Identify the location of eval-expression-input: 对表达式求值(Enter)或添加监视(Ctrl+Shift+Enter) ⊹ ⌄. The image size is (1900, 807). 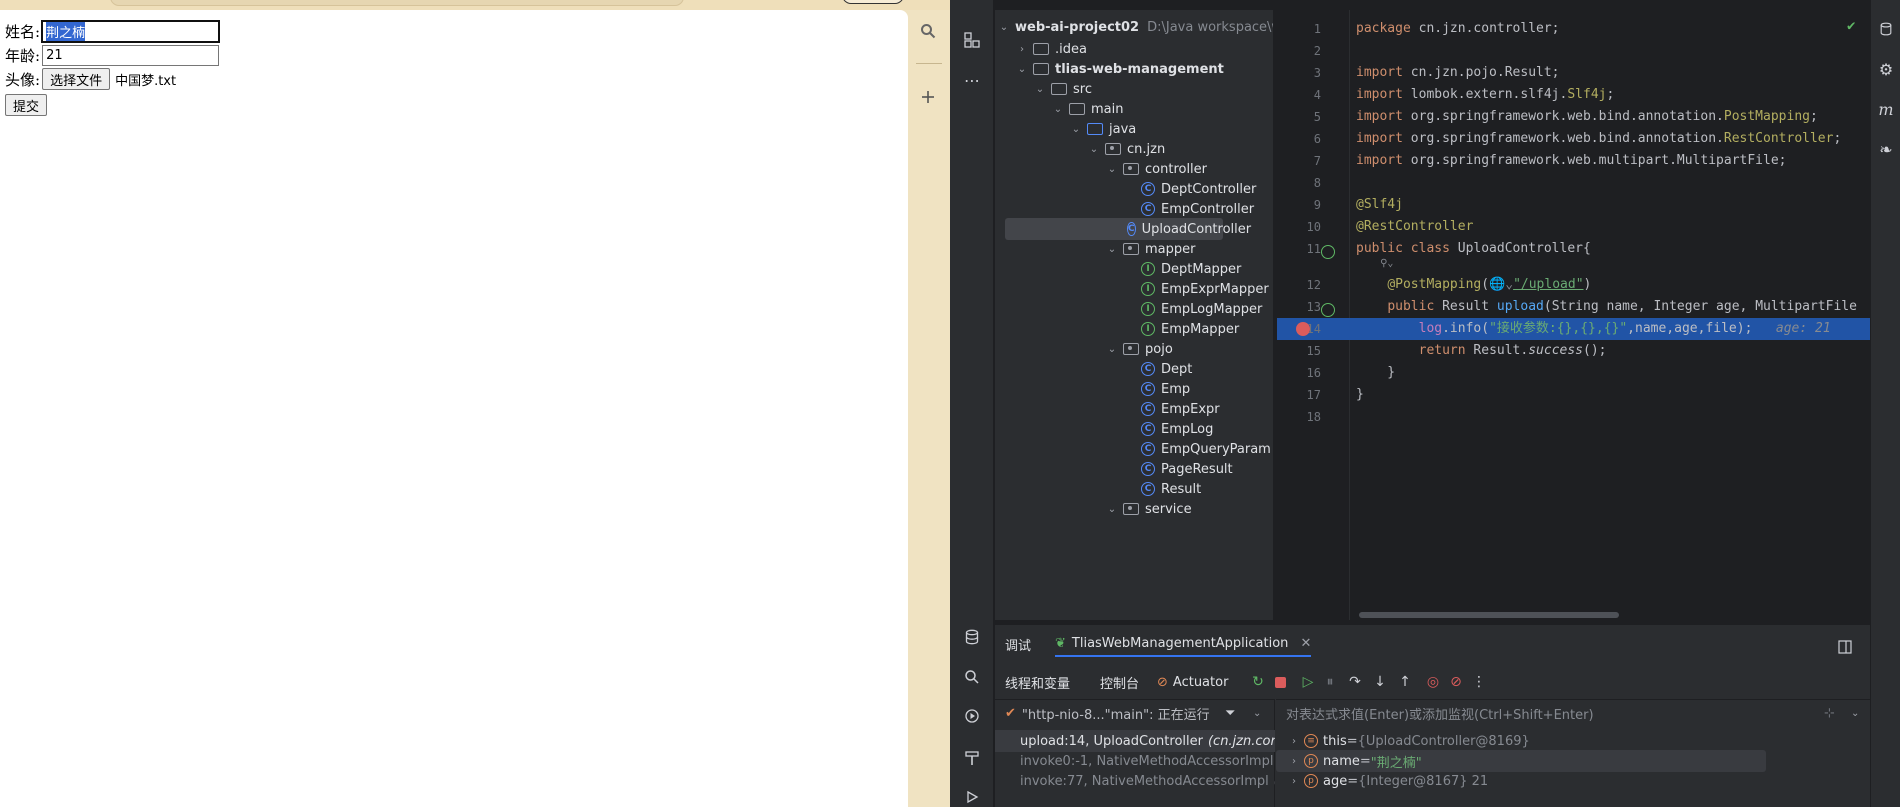
(1573, 713).